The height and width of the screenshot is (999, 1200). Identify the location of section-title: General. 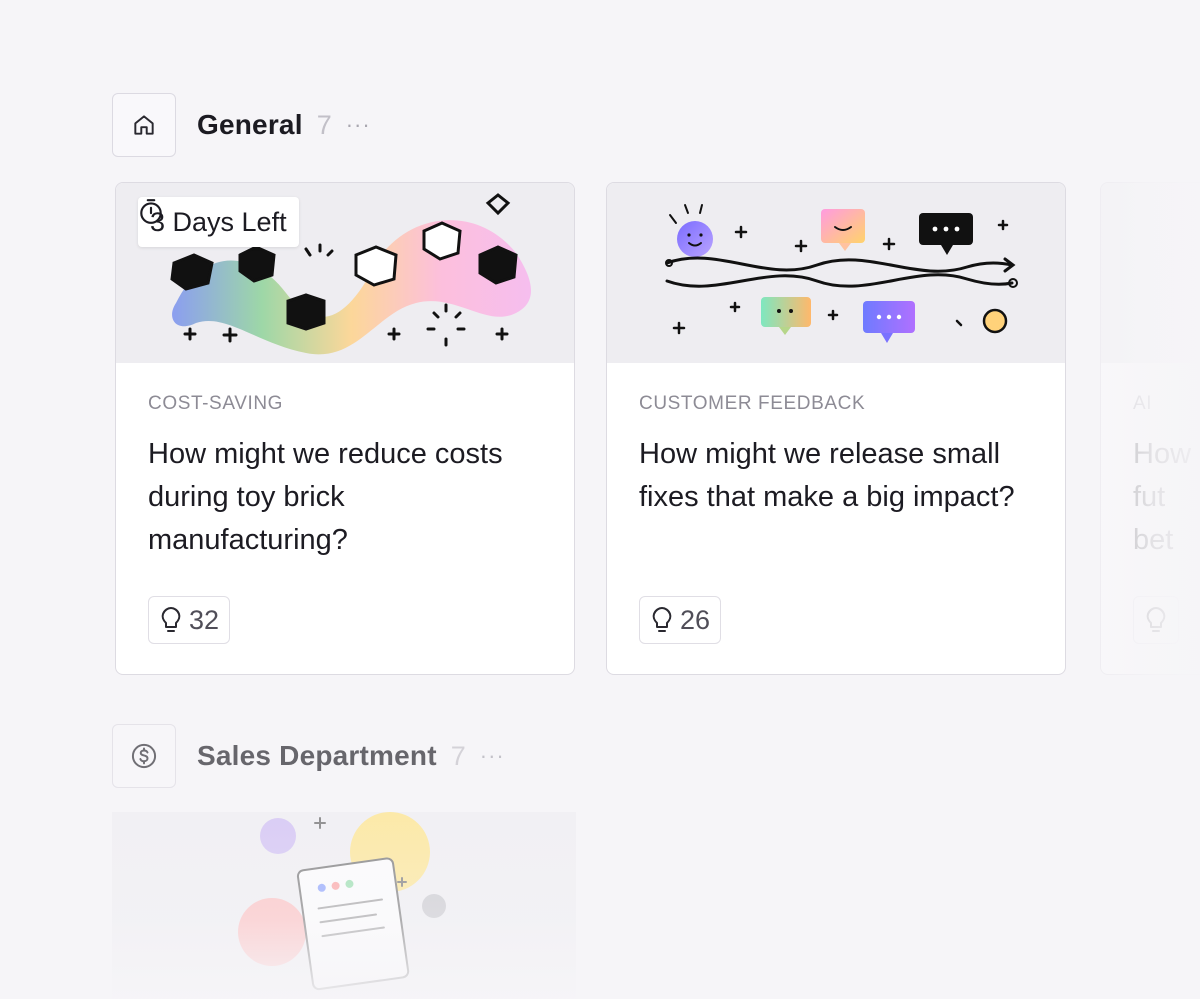
(250, 125).